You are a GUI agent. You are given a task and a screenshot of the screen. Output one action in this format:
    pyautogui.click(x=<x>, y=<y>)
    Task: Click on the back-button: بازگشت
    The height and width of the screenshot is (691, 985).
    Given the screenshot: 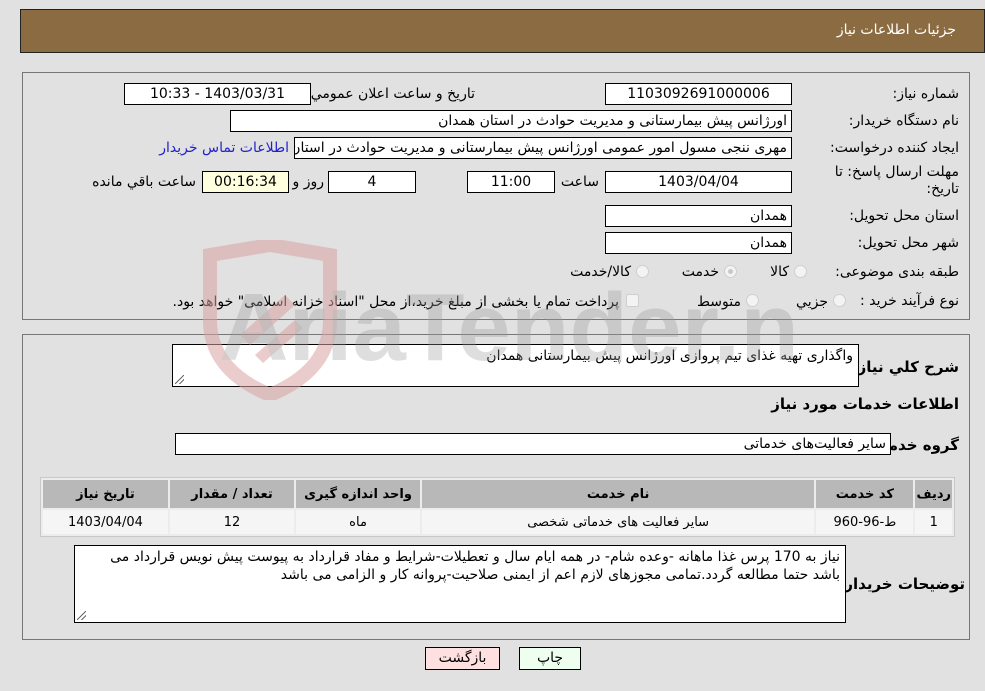 What is the action you would take?
    pyautogui.click(x=462, y=658)
    